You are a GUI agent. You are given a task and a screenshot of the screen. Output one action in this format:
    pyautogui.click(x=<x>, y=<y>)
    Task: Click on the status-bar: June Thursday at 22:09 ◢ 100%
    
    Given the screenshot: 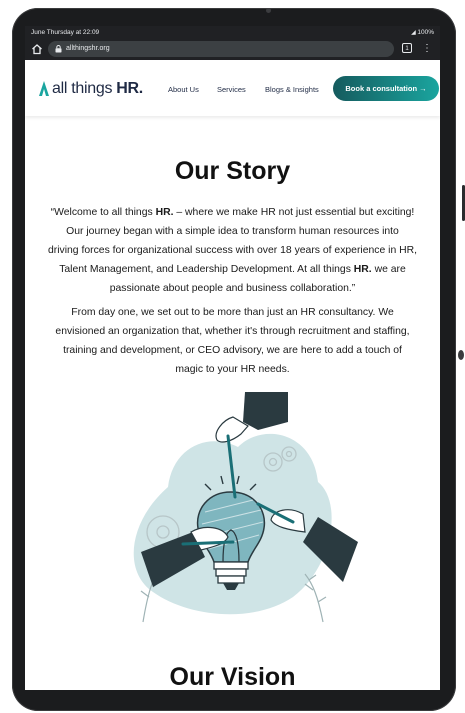 What is the action you would take?
    pyautogui.click(x=232, y=32)
    